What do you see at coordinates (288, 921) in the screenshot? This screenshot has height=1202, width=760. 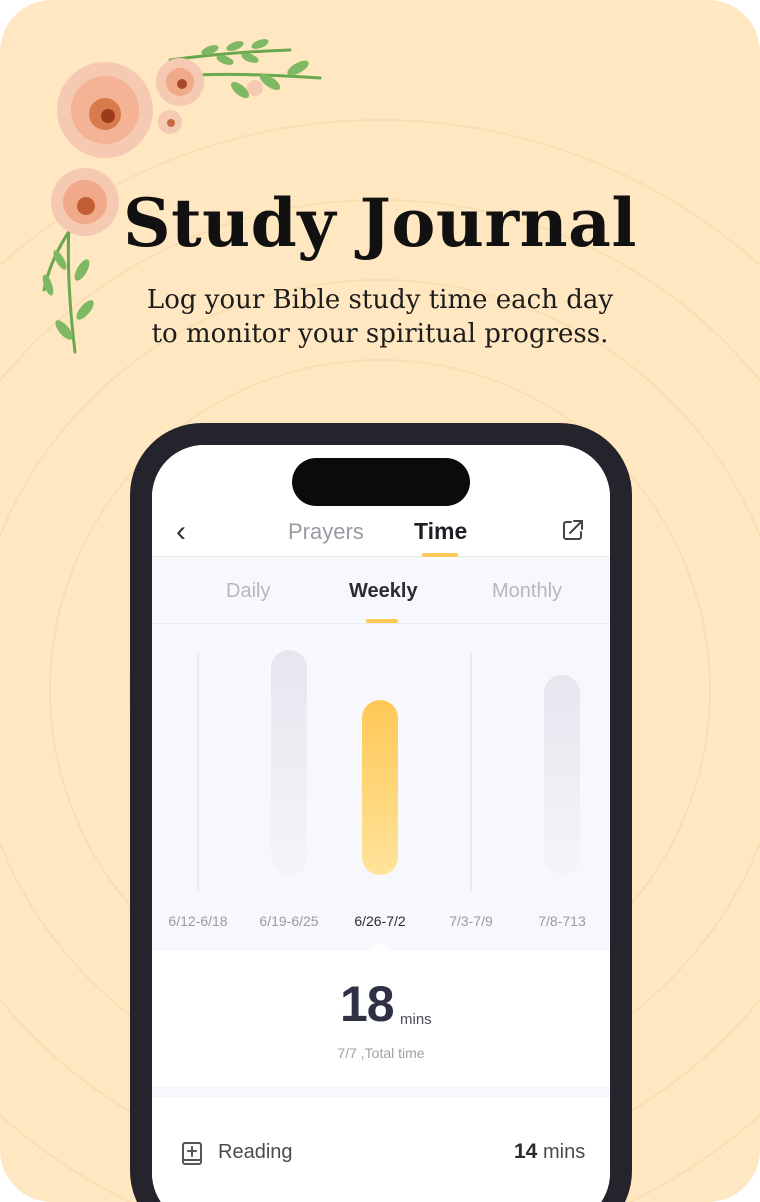 I see `x-tick-label: 6/19-6/25` at bounding box center [288, 921].